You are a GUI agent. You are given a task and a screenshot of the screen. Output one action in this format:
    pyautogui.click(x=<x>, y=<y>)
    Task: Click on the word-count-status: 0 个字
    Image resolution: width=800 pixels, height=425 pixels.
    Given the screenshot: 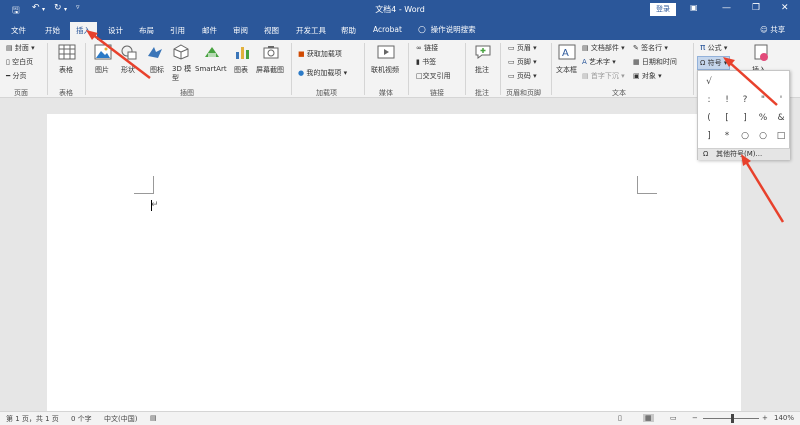 What is the action you would take?
    pyautogui.click(x=81, y=419)
    